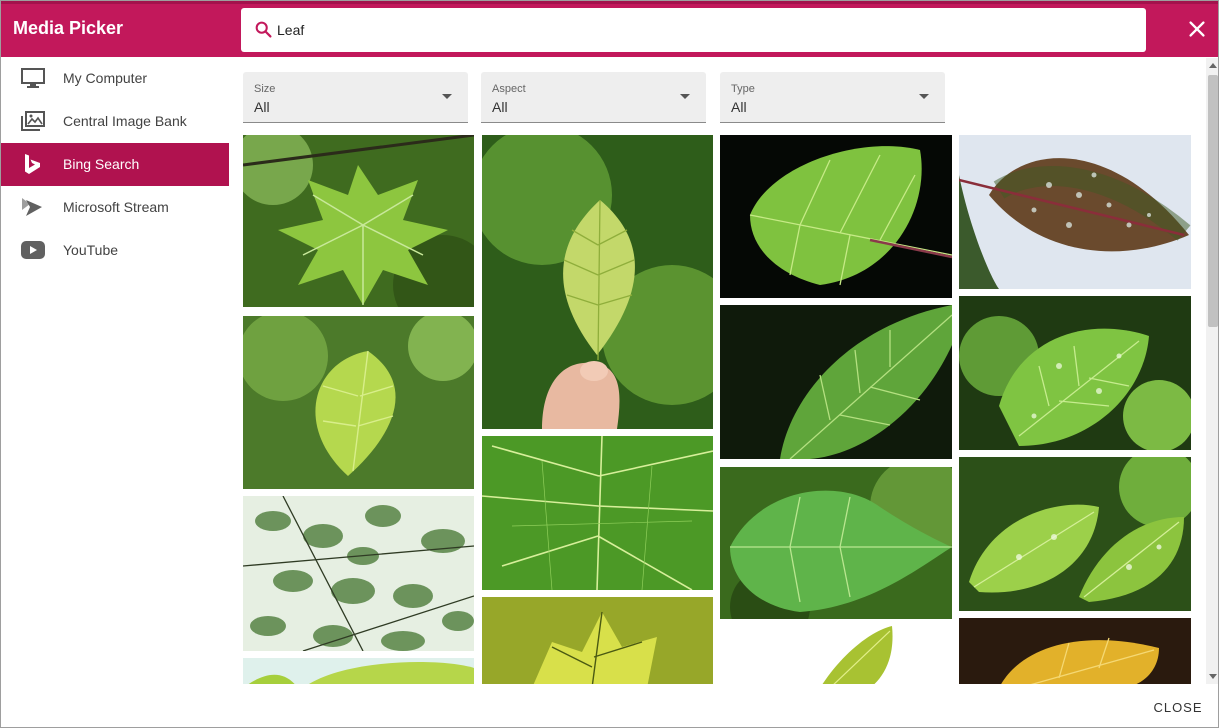 This screenshot has height=728, width=1219. Describe the element at coordinates (1213, 65) in the screenshot. I see `scroll-up-arrow-icon` at that location.